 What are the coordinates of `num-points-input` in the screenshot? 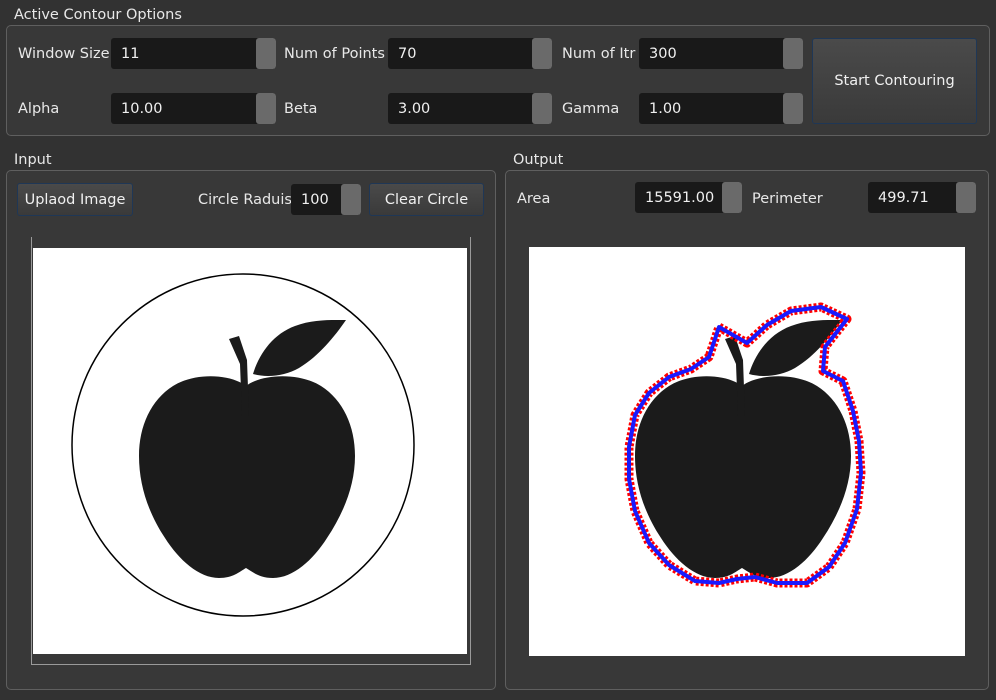 It's located at (460, 53).